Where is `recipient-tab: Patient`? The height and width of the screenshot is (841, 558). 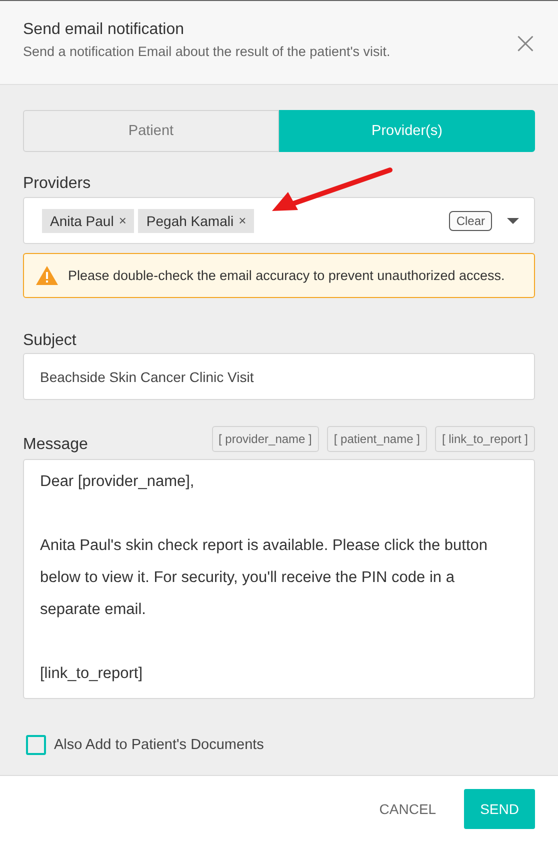 recipient-tab: Patient is located at coordinates (151, 131).